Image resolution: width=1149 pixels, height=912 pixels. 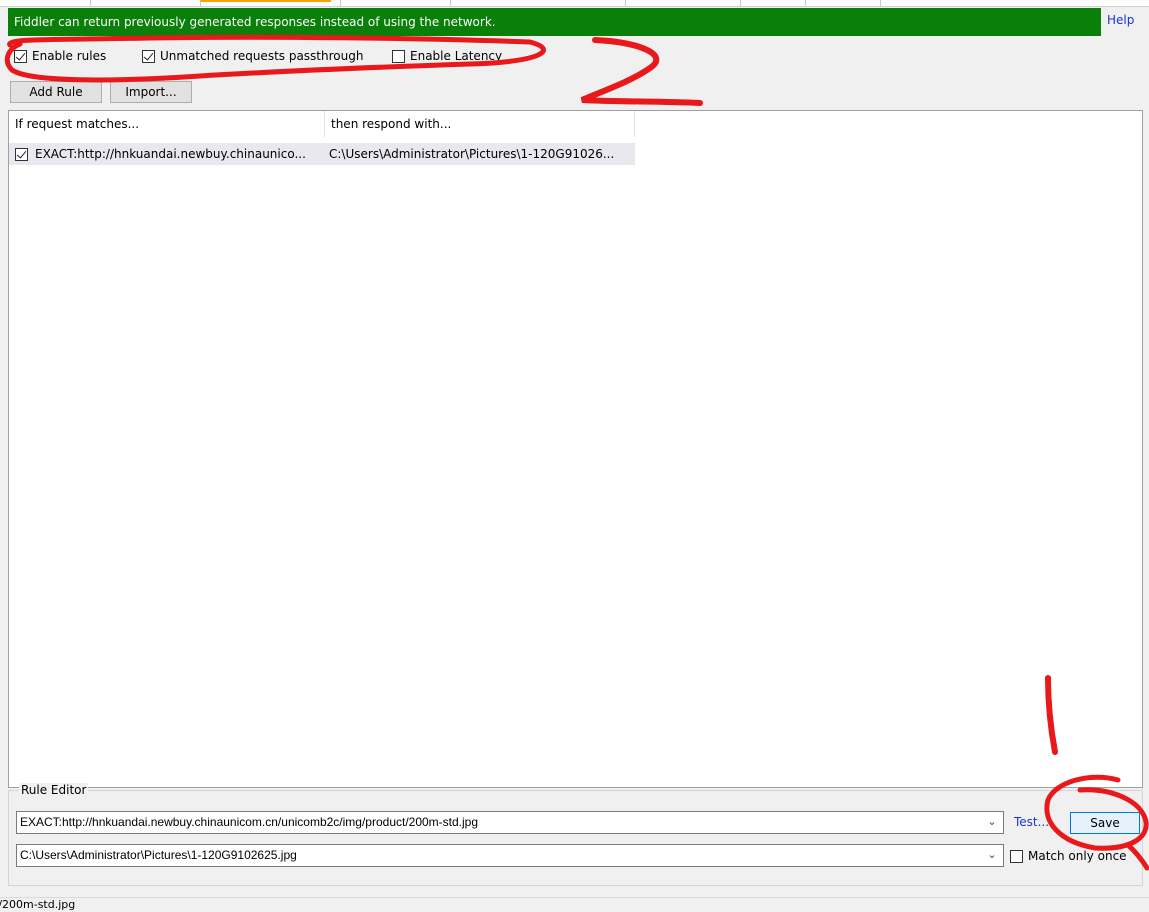 What do you see at coordinates (1096, 812) in the screenshot?
I see `annotation-loop-save` at bounding box center [1096, 812].